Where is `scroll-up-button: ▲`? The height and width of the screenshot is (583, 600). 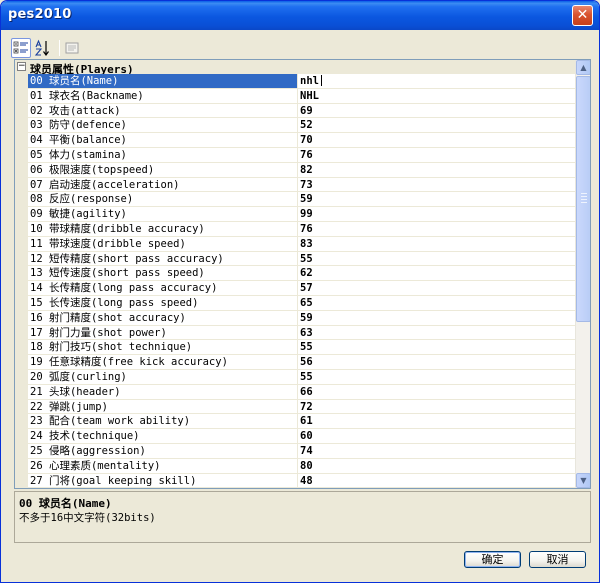
scroll-up-button: ▲ is located at coordinates (583, 67).